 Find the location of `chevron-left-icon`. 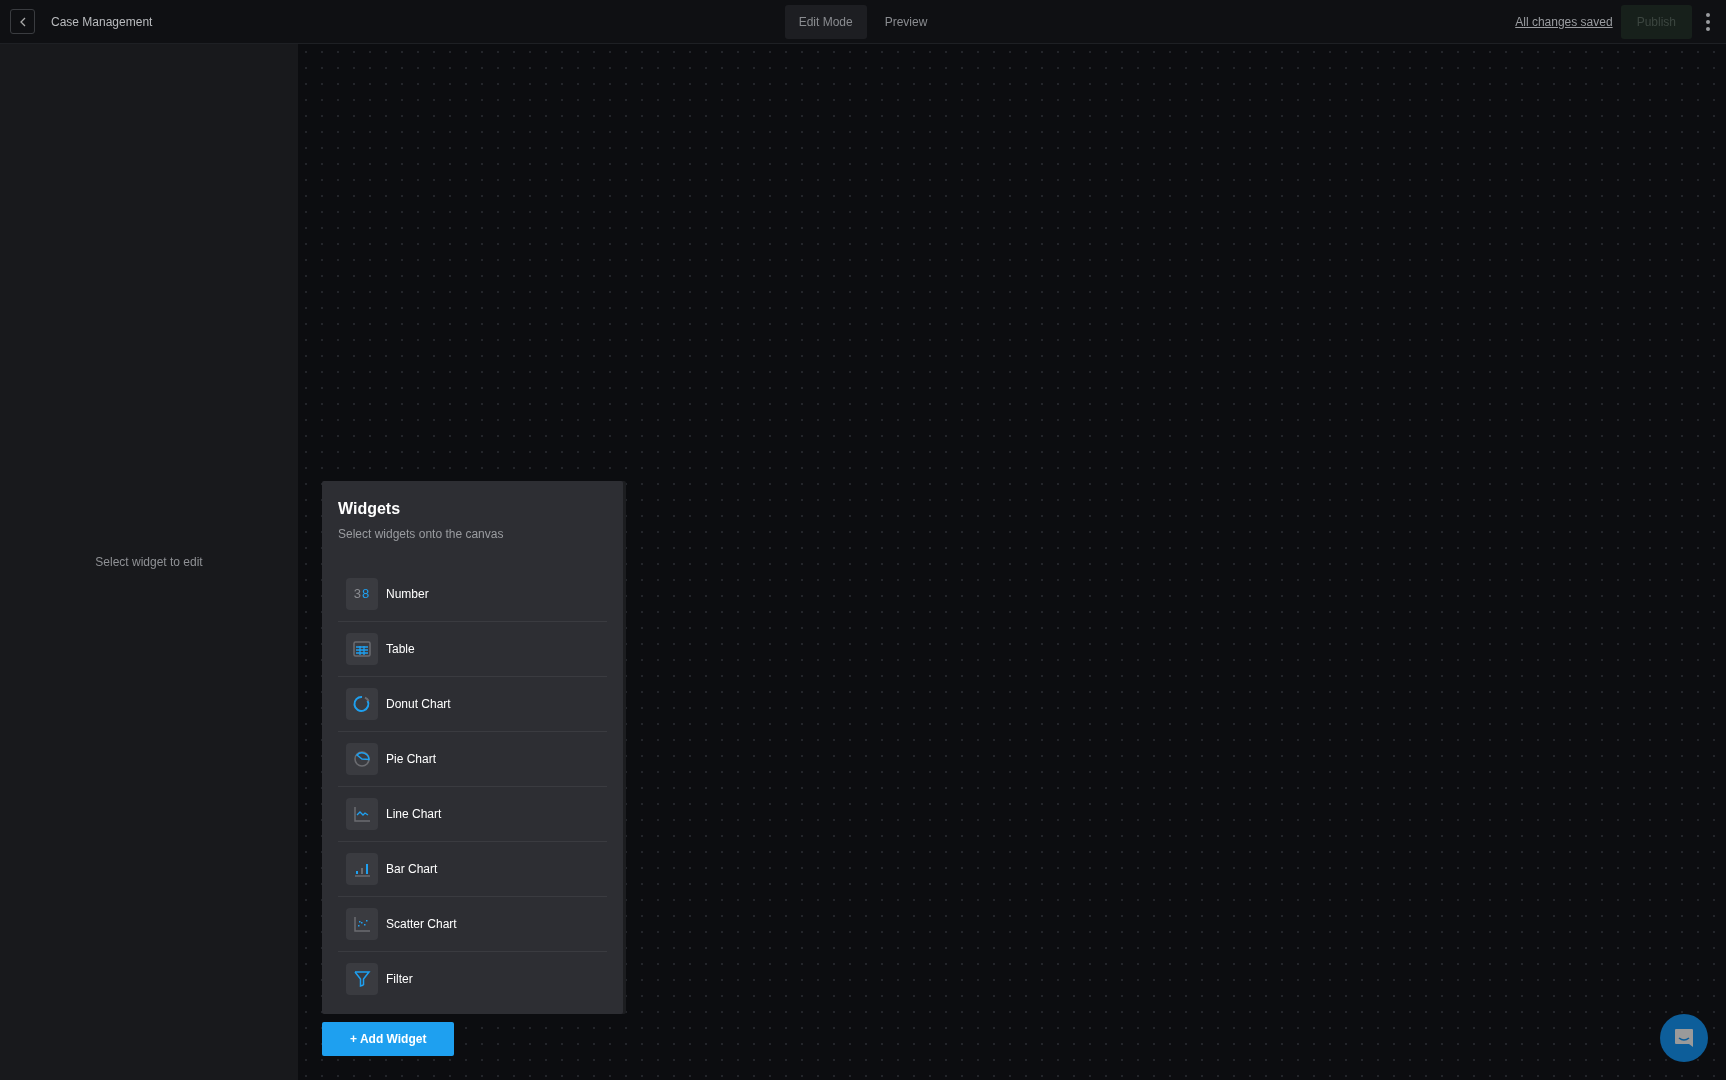

chevron-left-icon is located at coordinates (22, 21).